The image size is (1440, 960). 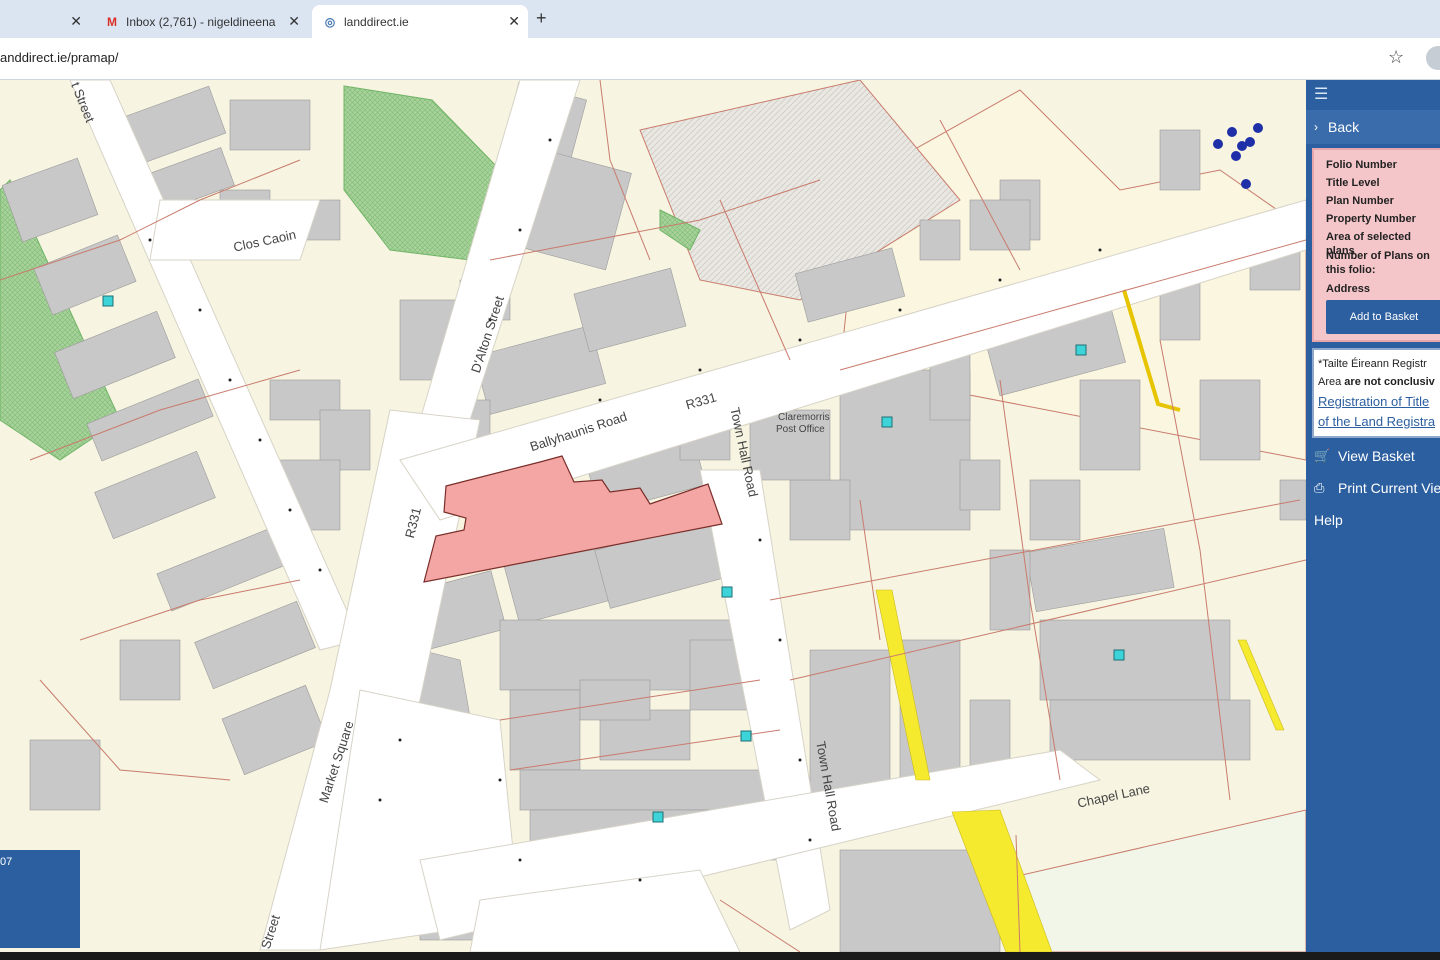 I want to click on chevron-right-icon: ›, so click(x=1316, y=127).